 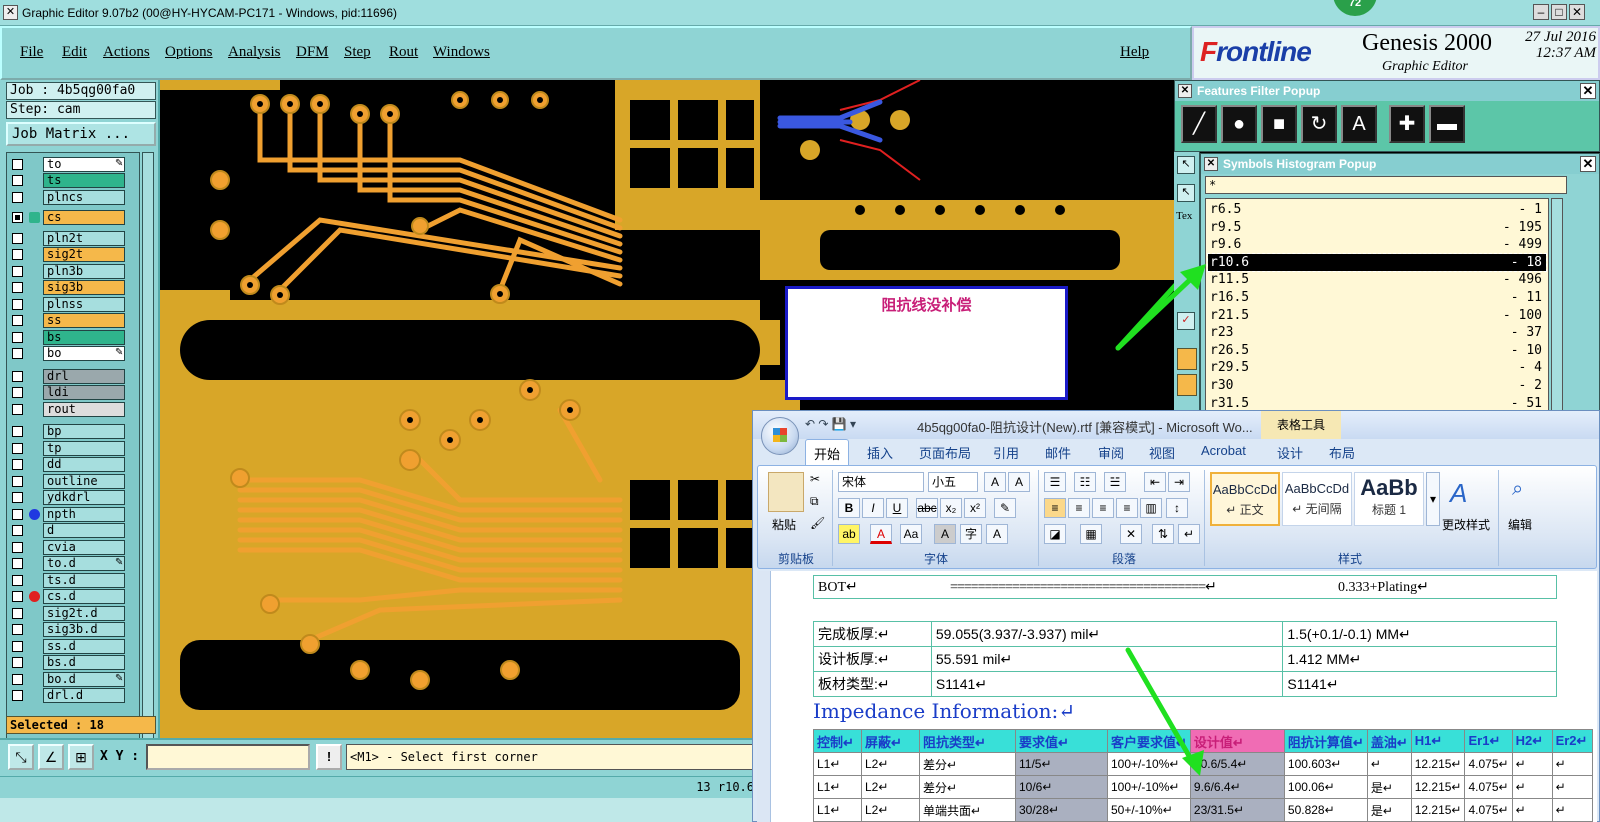 What do you see at coordinates (1377, 209) in the screenshot?
I see `symbol-row: r6.5 - 1` at bounding box center [1377, 209].